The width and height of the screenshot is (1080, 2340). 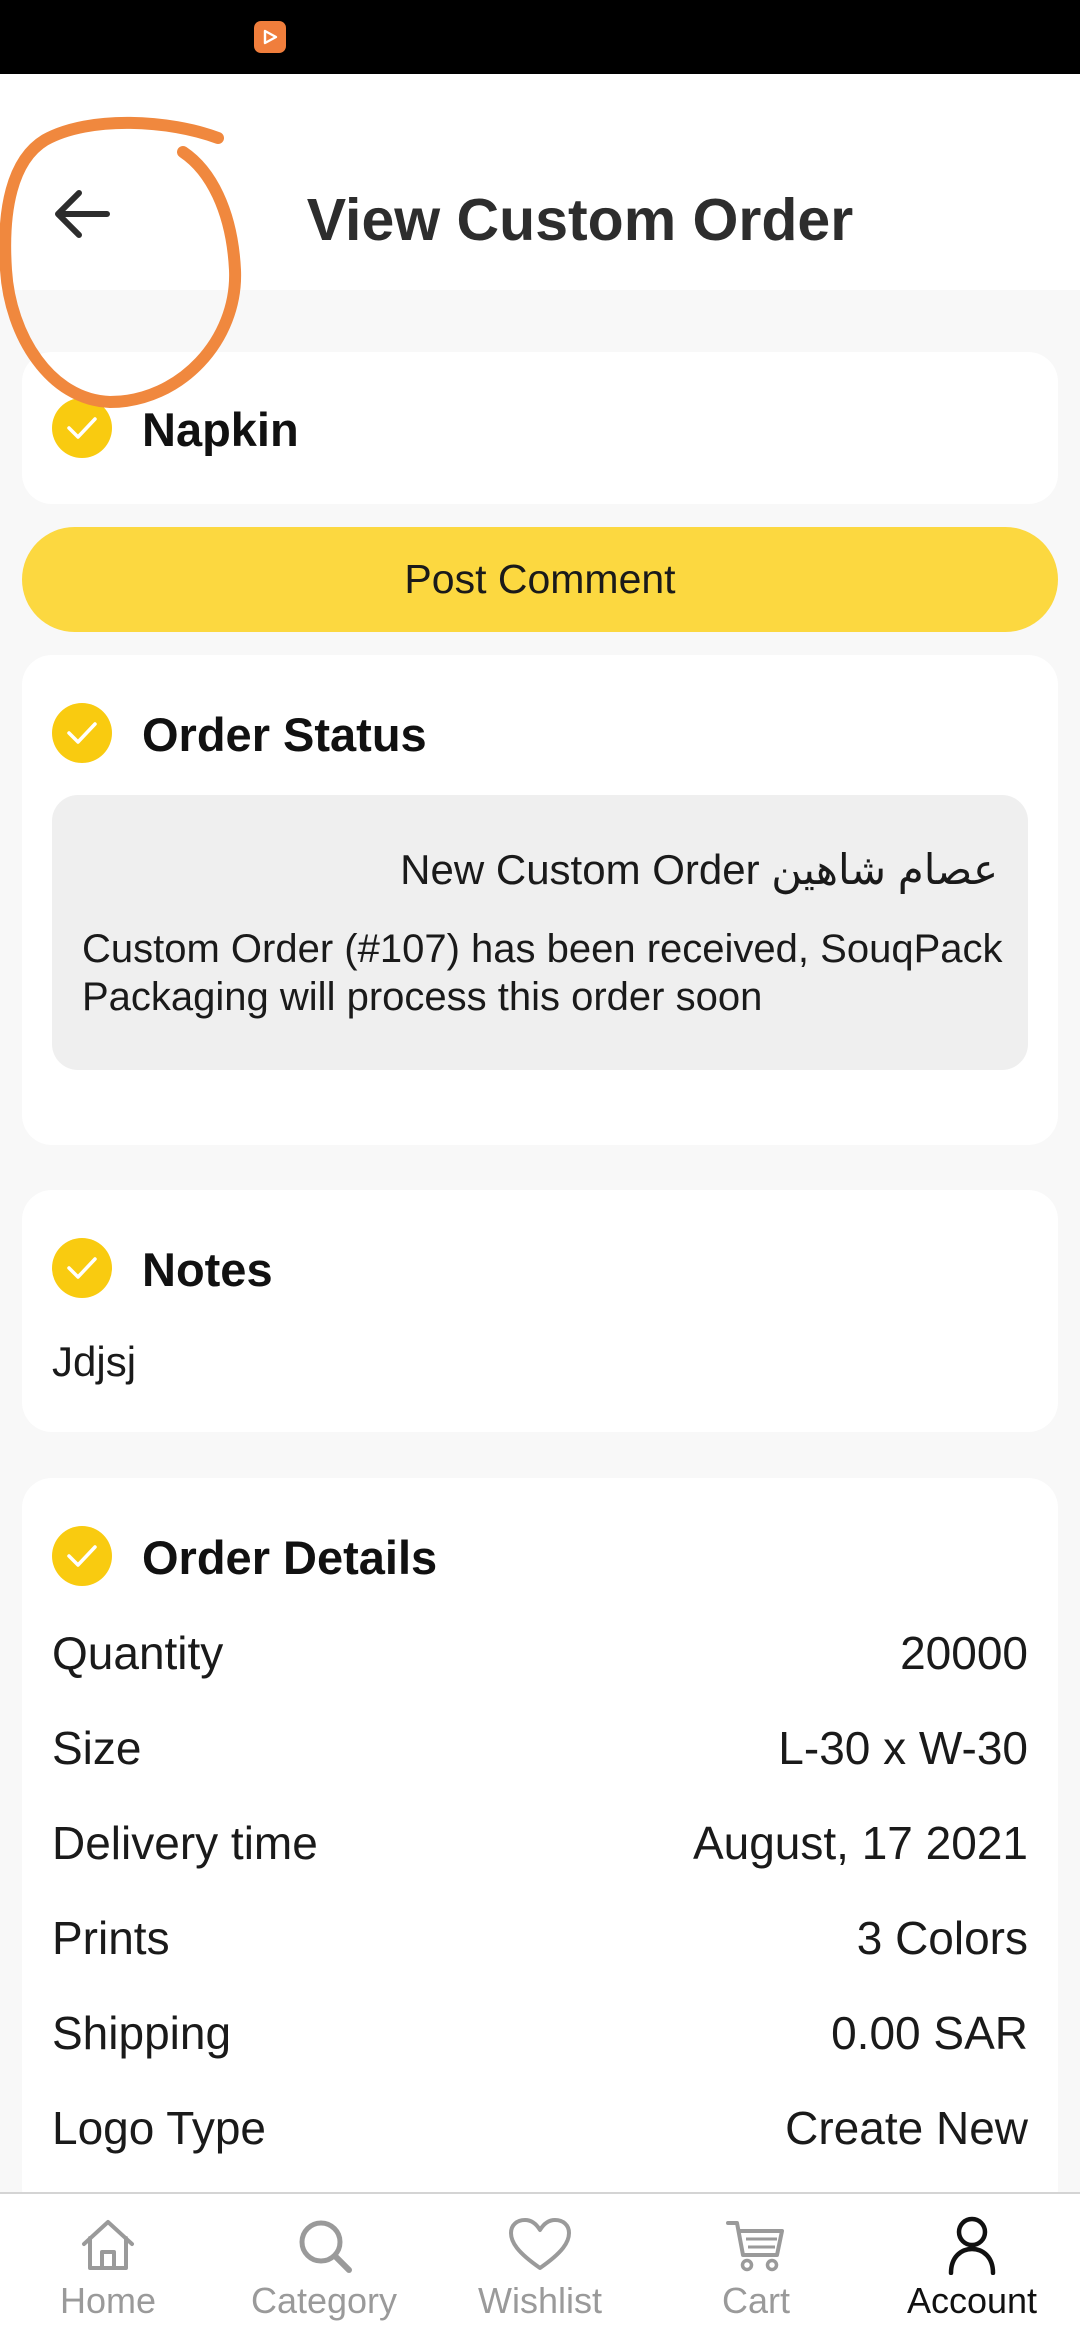 What do you see at coordinates (972, 2245) in the screenshot?
I see `user-icon` at bounding box center [972, 2245].